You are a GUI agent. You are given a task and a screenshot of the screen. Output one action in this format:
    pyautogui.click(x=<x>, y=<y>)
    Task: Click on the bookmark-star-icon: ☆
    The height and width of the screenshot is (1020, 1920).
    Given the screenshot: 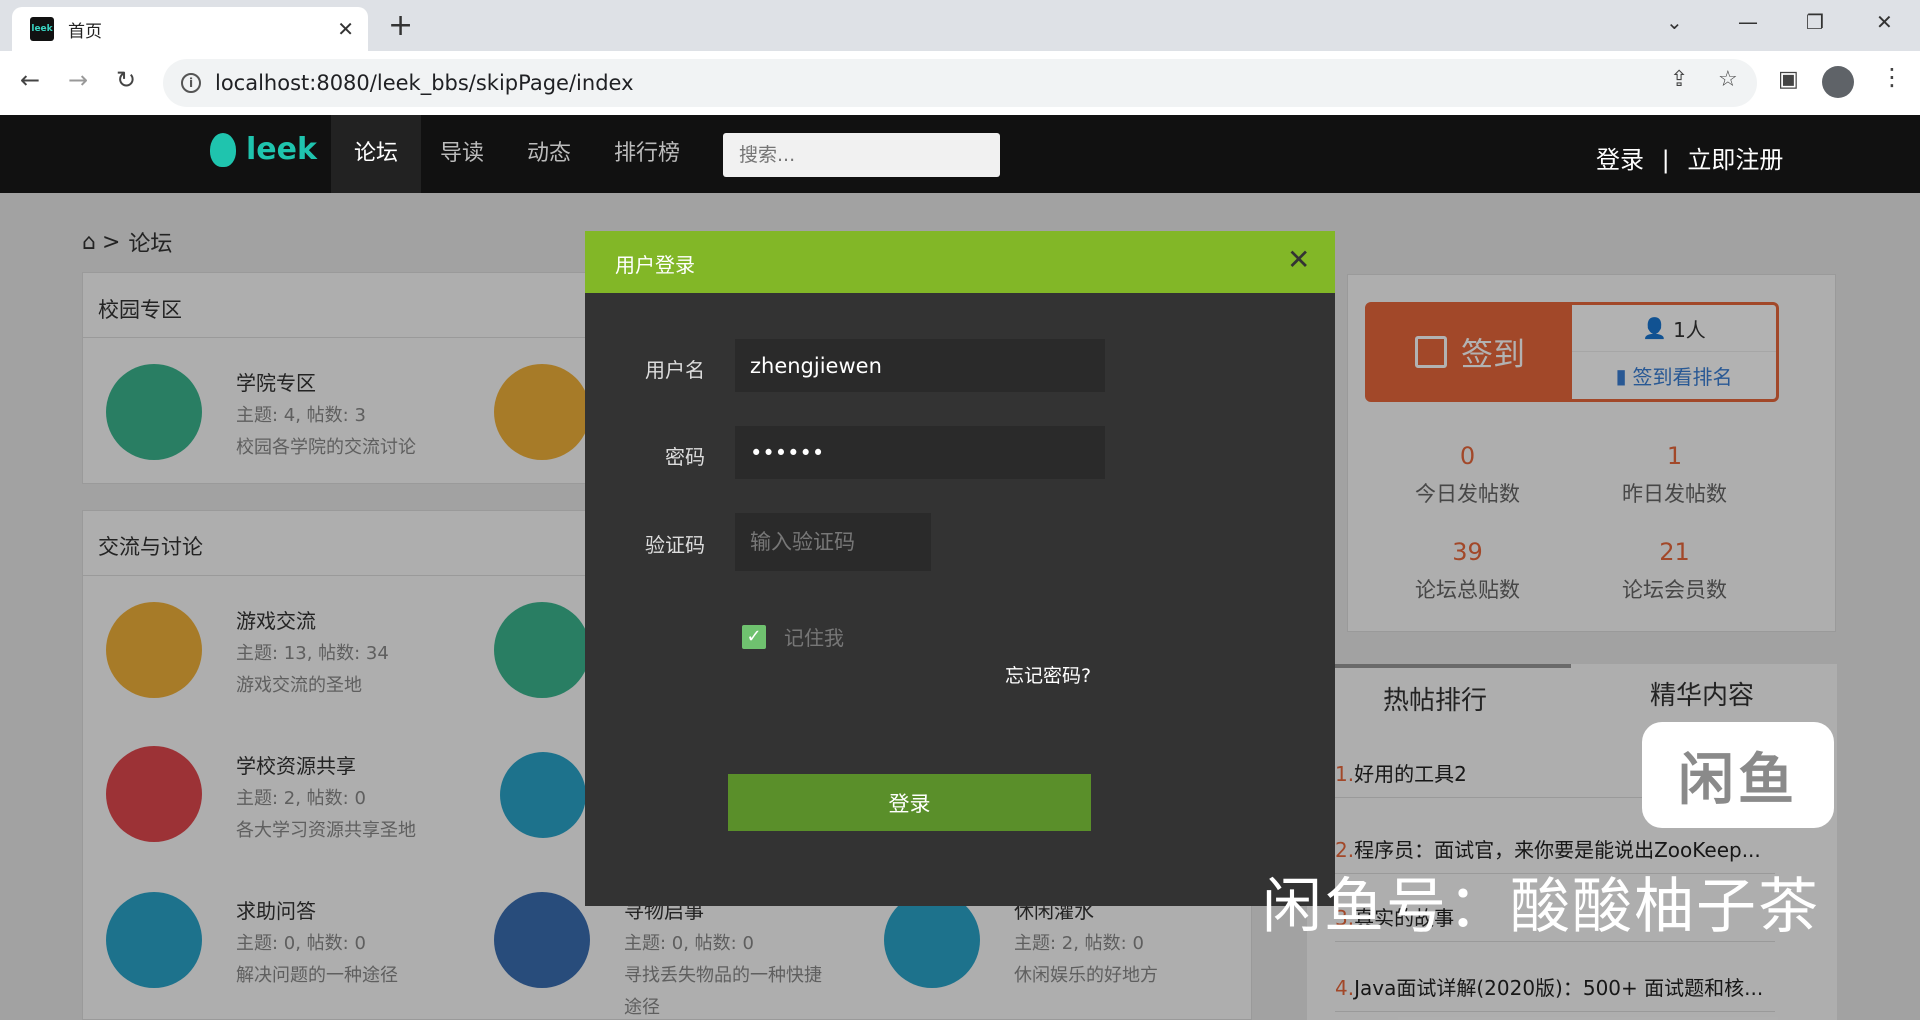 What is the action you would take?
    pyautogui.click(x=1728, y=79)
    